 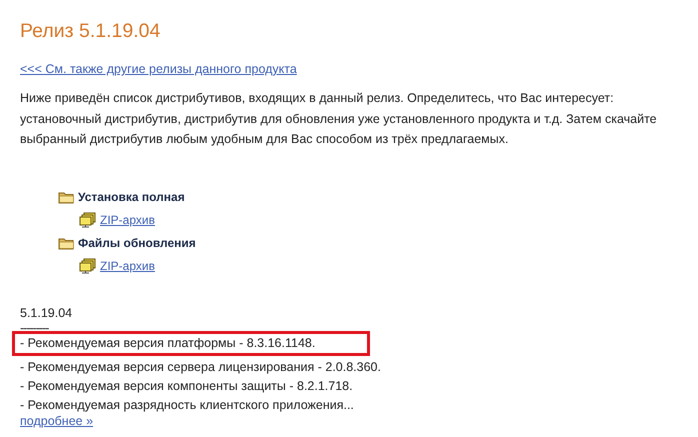 What do you see at coordinates (91, 31) in the screenshot?
I see `page-title: Релиз 5.1.19.04` at bounding box center [91, 31].